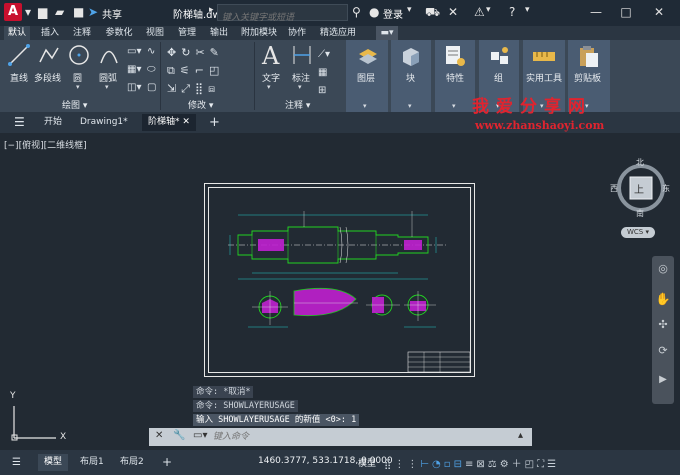  Describe the element at coordinates (659, 12) in the screenshot. I see `close-button: ✕` at that location.